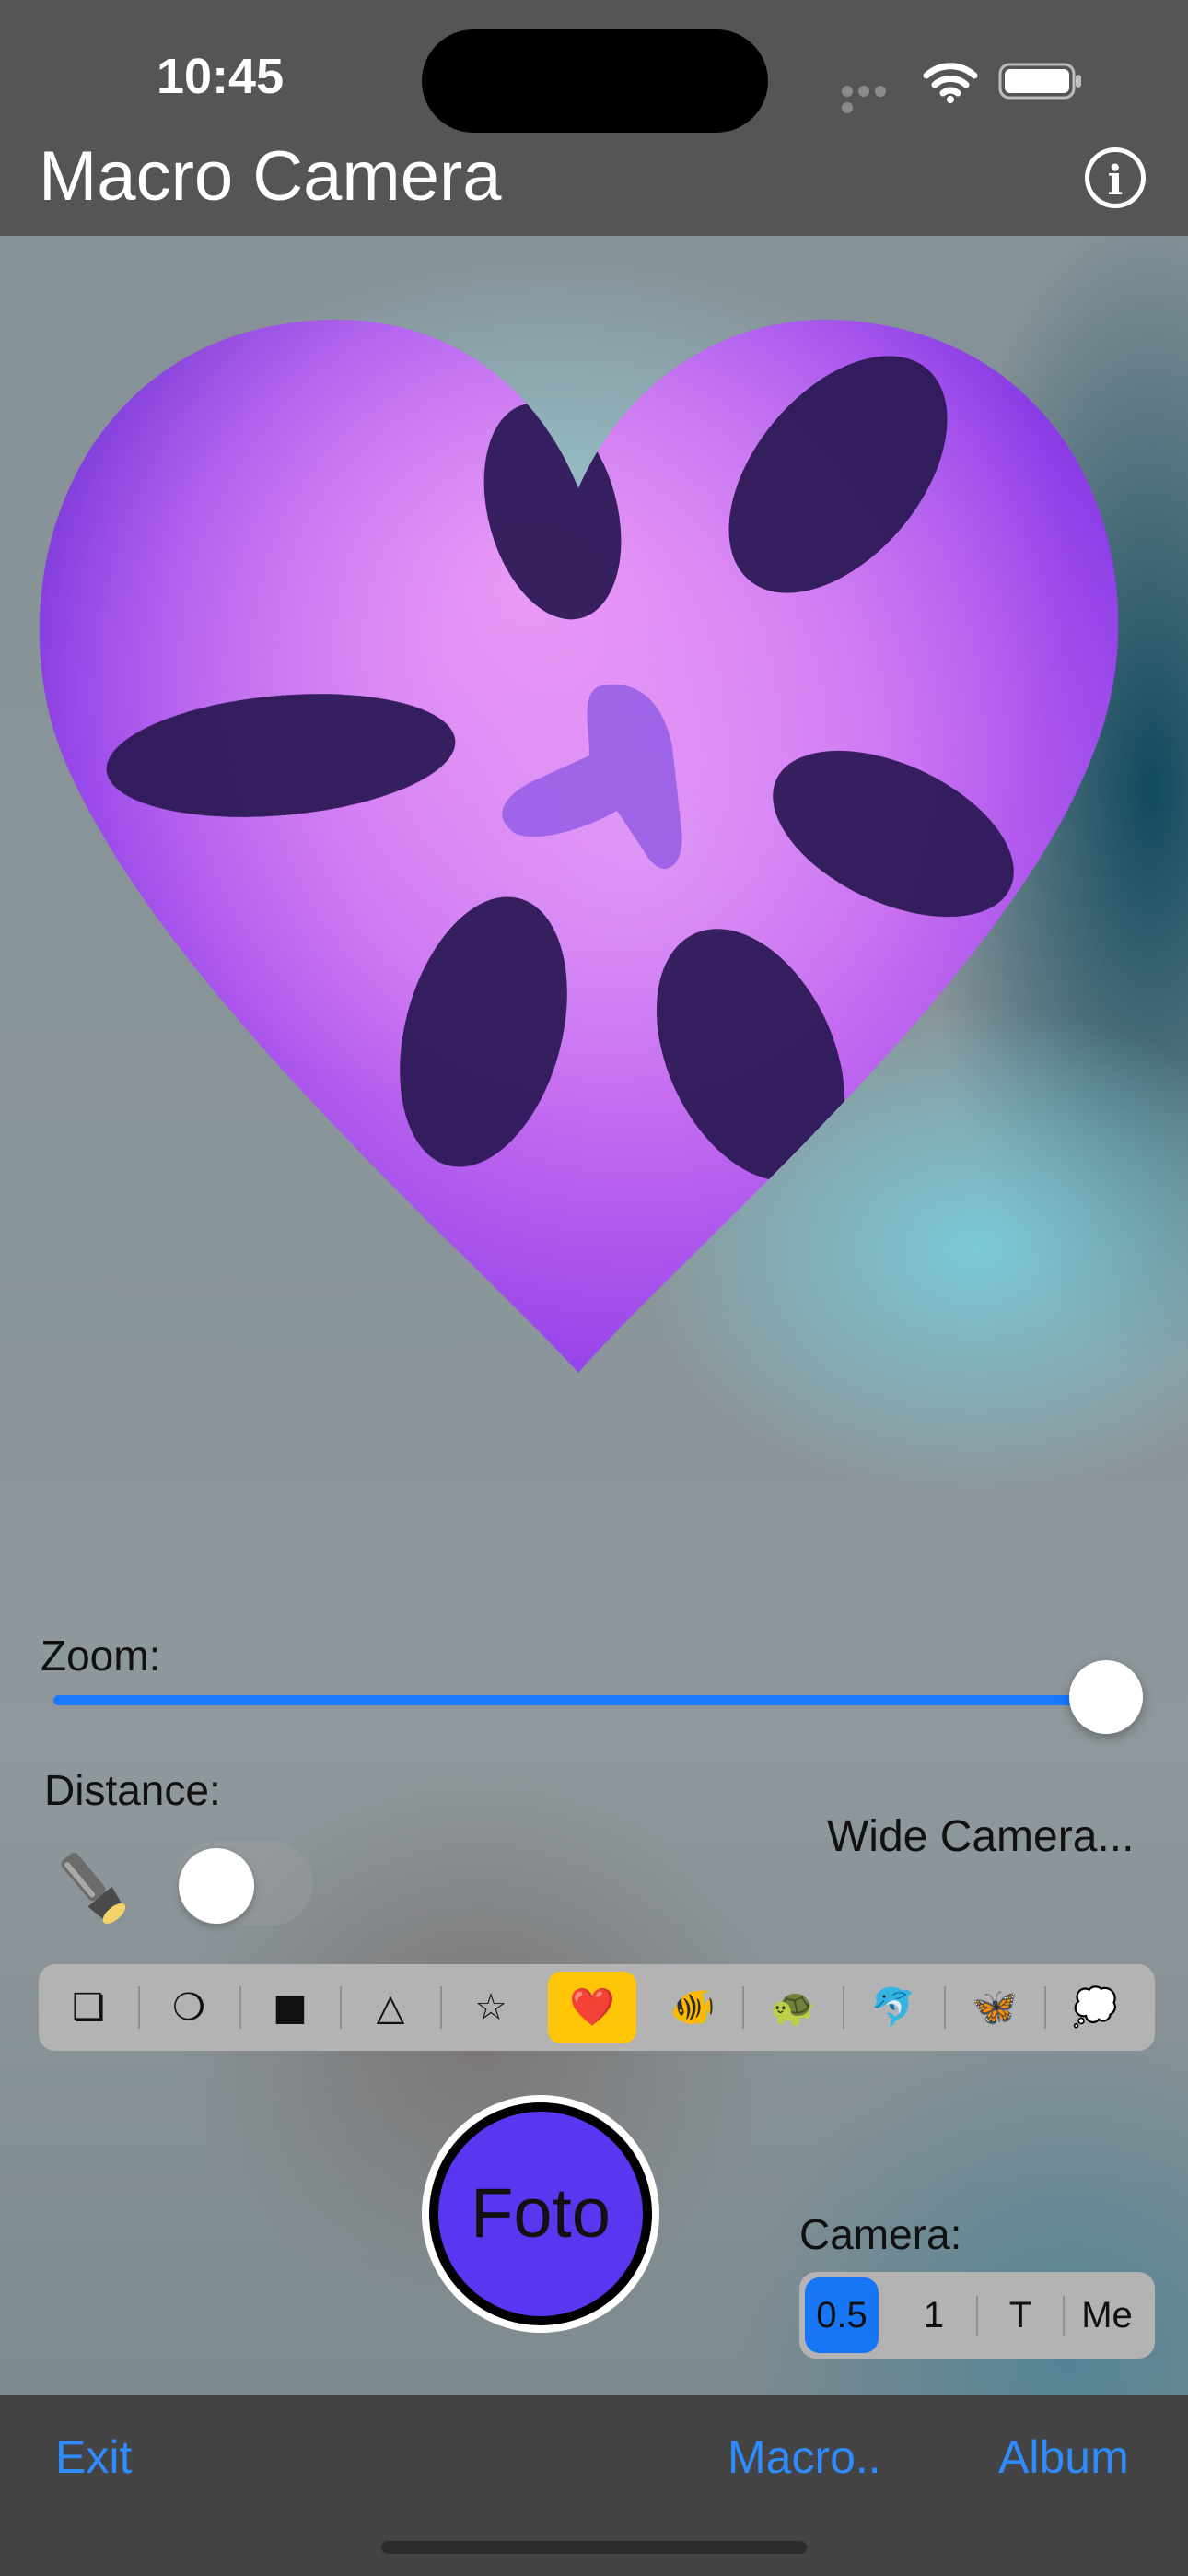 This screenshot has height=2576, width=1188. What do you see at coordinates (1095, 2008) in the screenshot?
I see `thought-bubble-icon: 💭` at bounding box center [1095, 2008].